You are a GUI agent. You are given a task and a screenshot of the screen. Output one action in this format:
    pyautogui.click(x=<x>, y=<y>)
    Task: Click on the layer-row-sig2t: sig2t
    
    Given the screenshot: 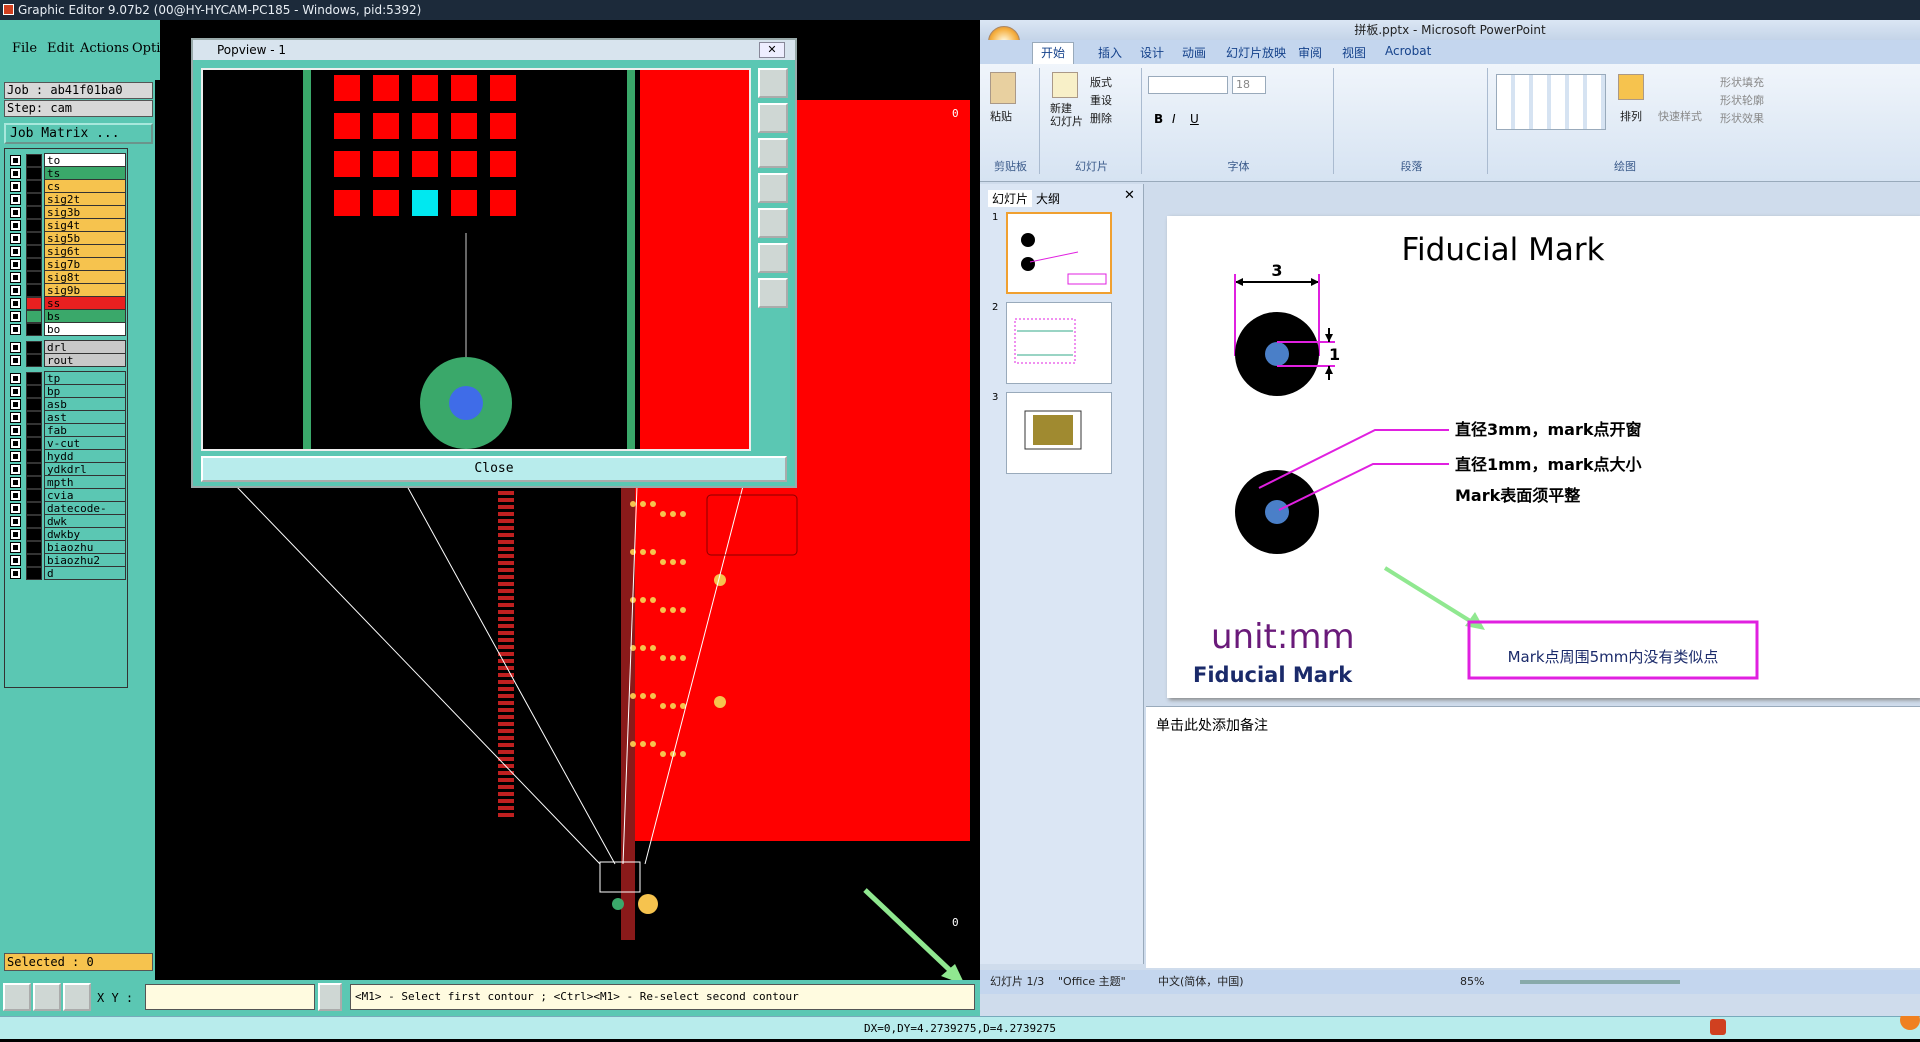 What is the action you would take?
    pyautogui.click(x=67, y=199)
    